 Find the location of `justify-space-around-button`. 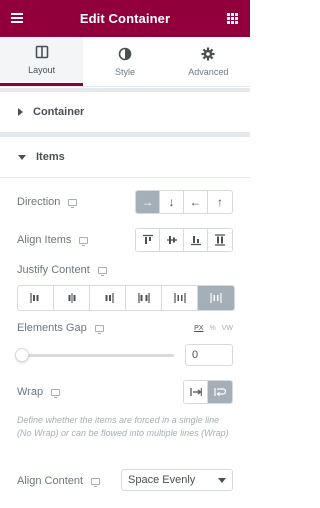

justify-space-around-button is located at coordinates (180, 298).